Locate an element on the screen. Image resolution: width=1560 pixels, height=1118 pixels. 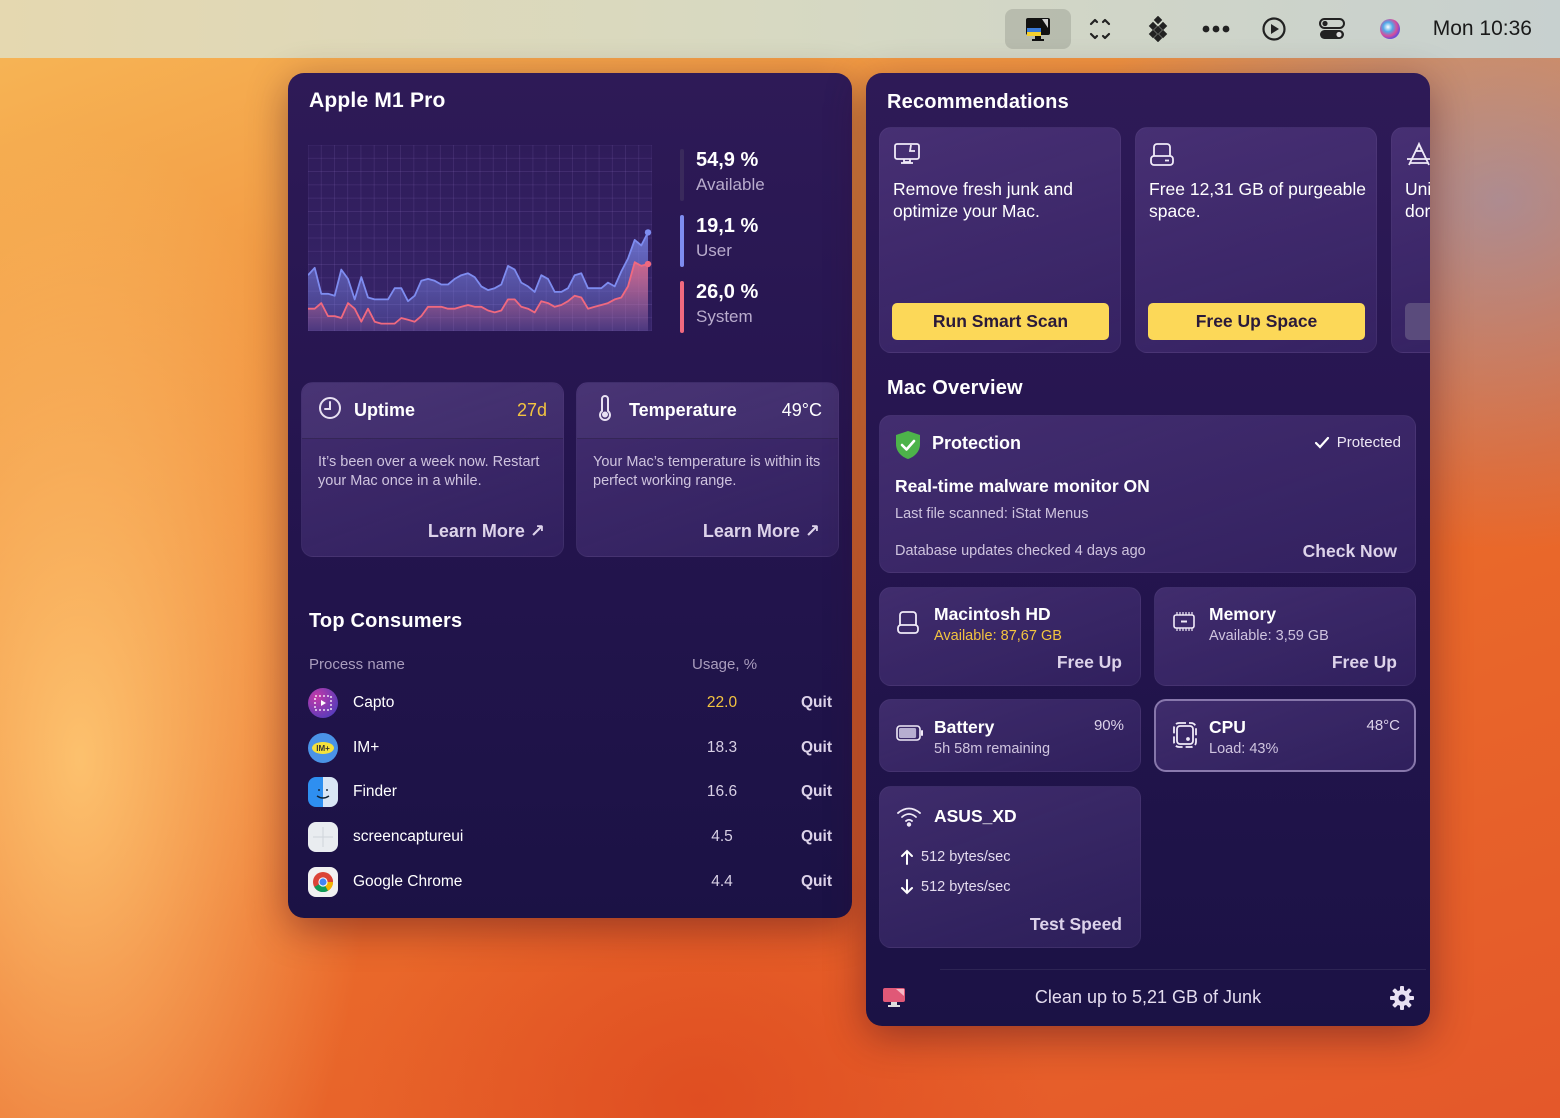
series-endpoint-system is located at coordinates (648, 264).